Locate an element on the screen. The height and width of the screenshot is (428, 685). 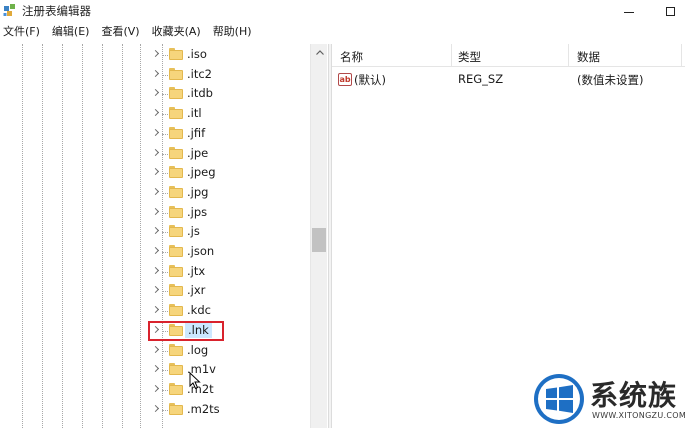
tree-item-label: .iso is located at coordinates (197, 54).